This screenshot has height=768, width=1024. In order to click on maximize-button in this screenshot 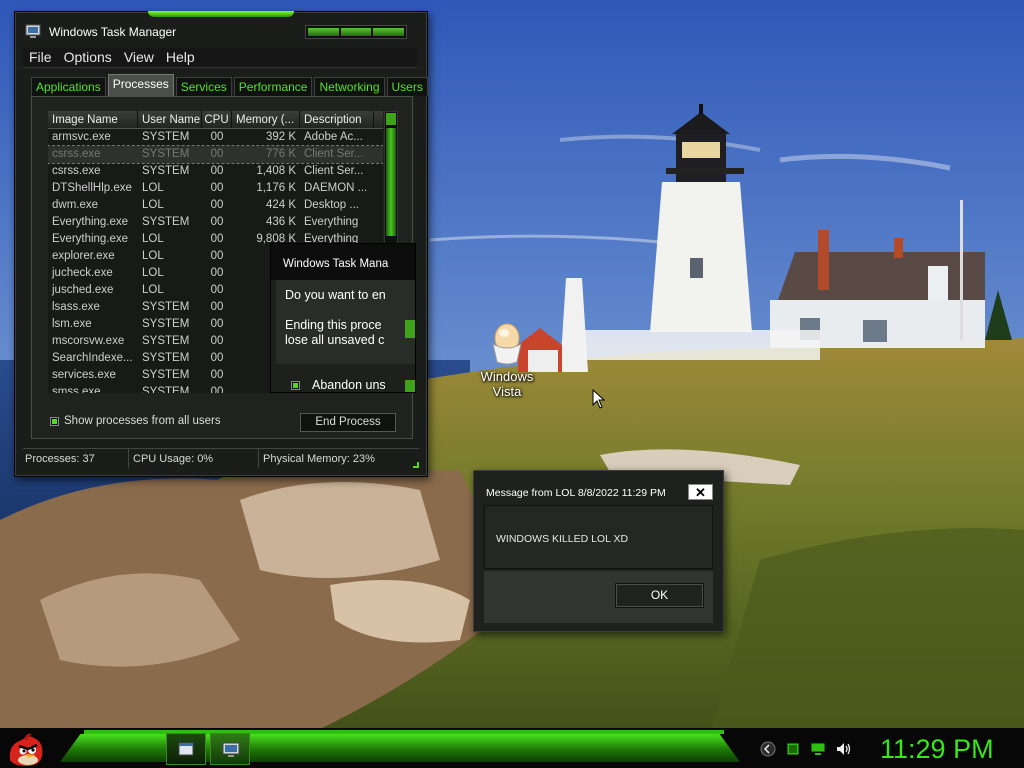, I will do `click(356, 32)`.